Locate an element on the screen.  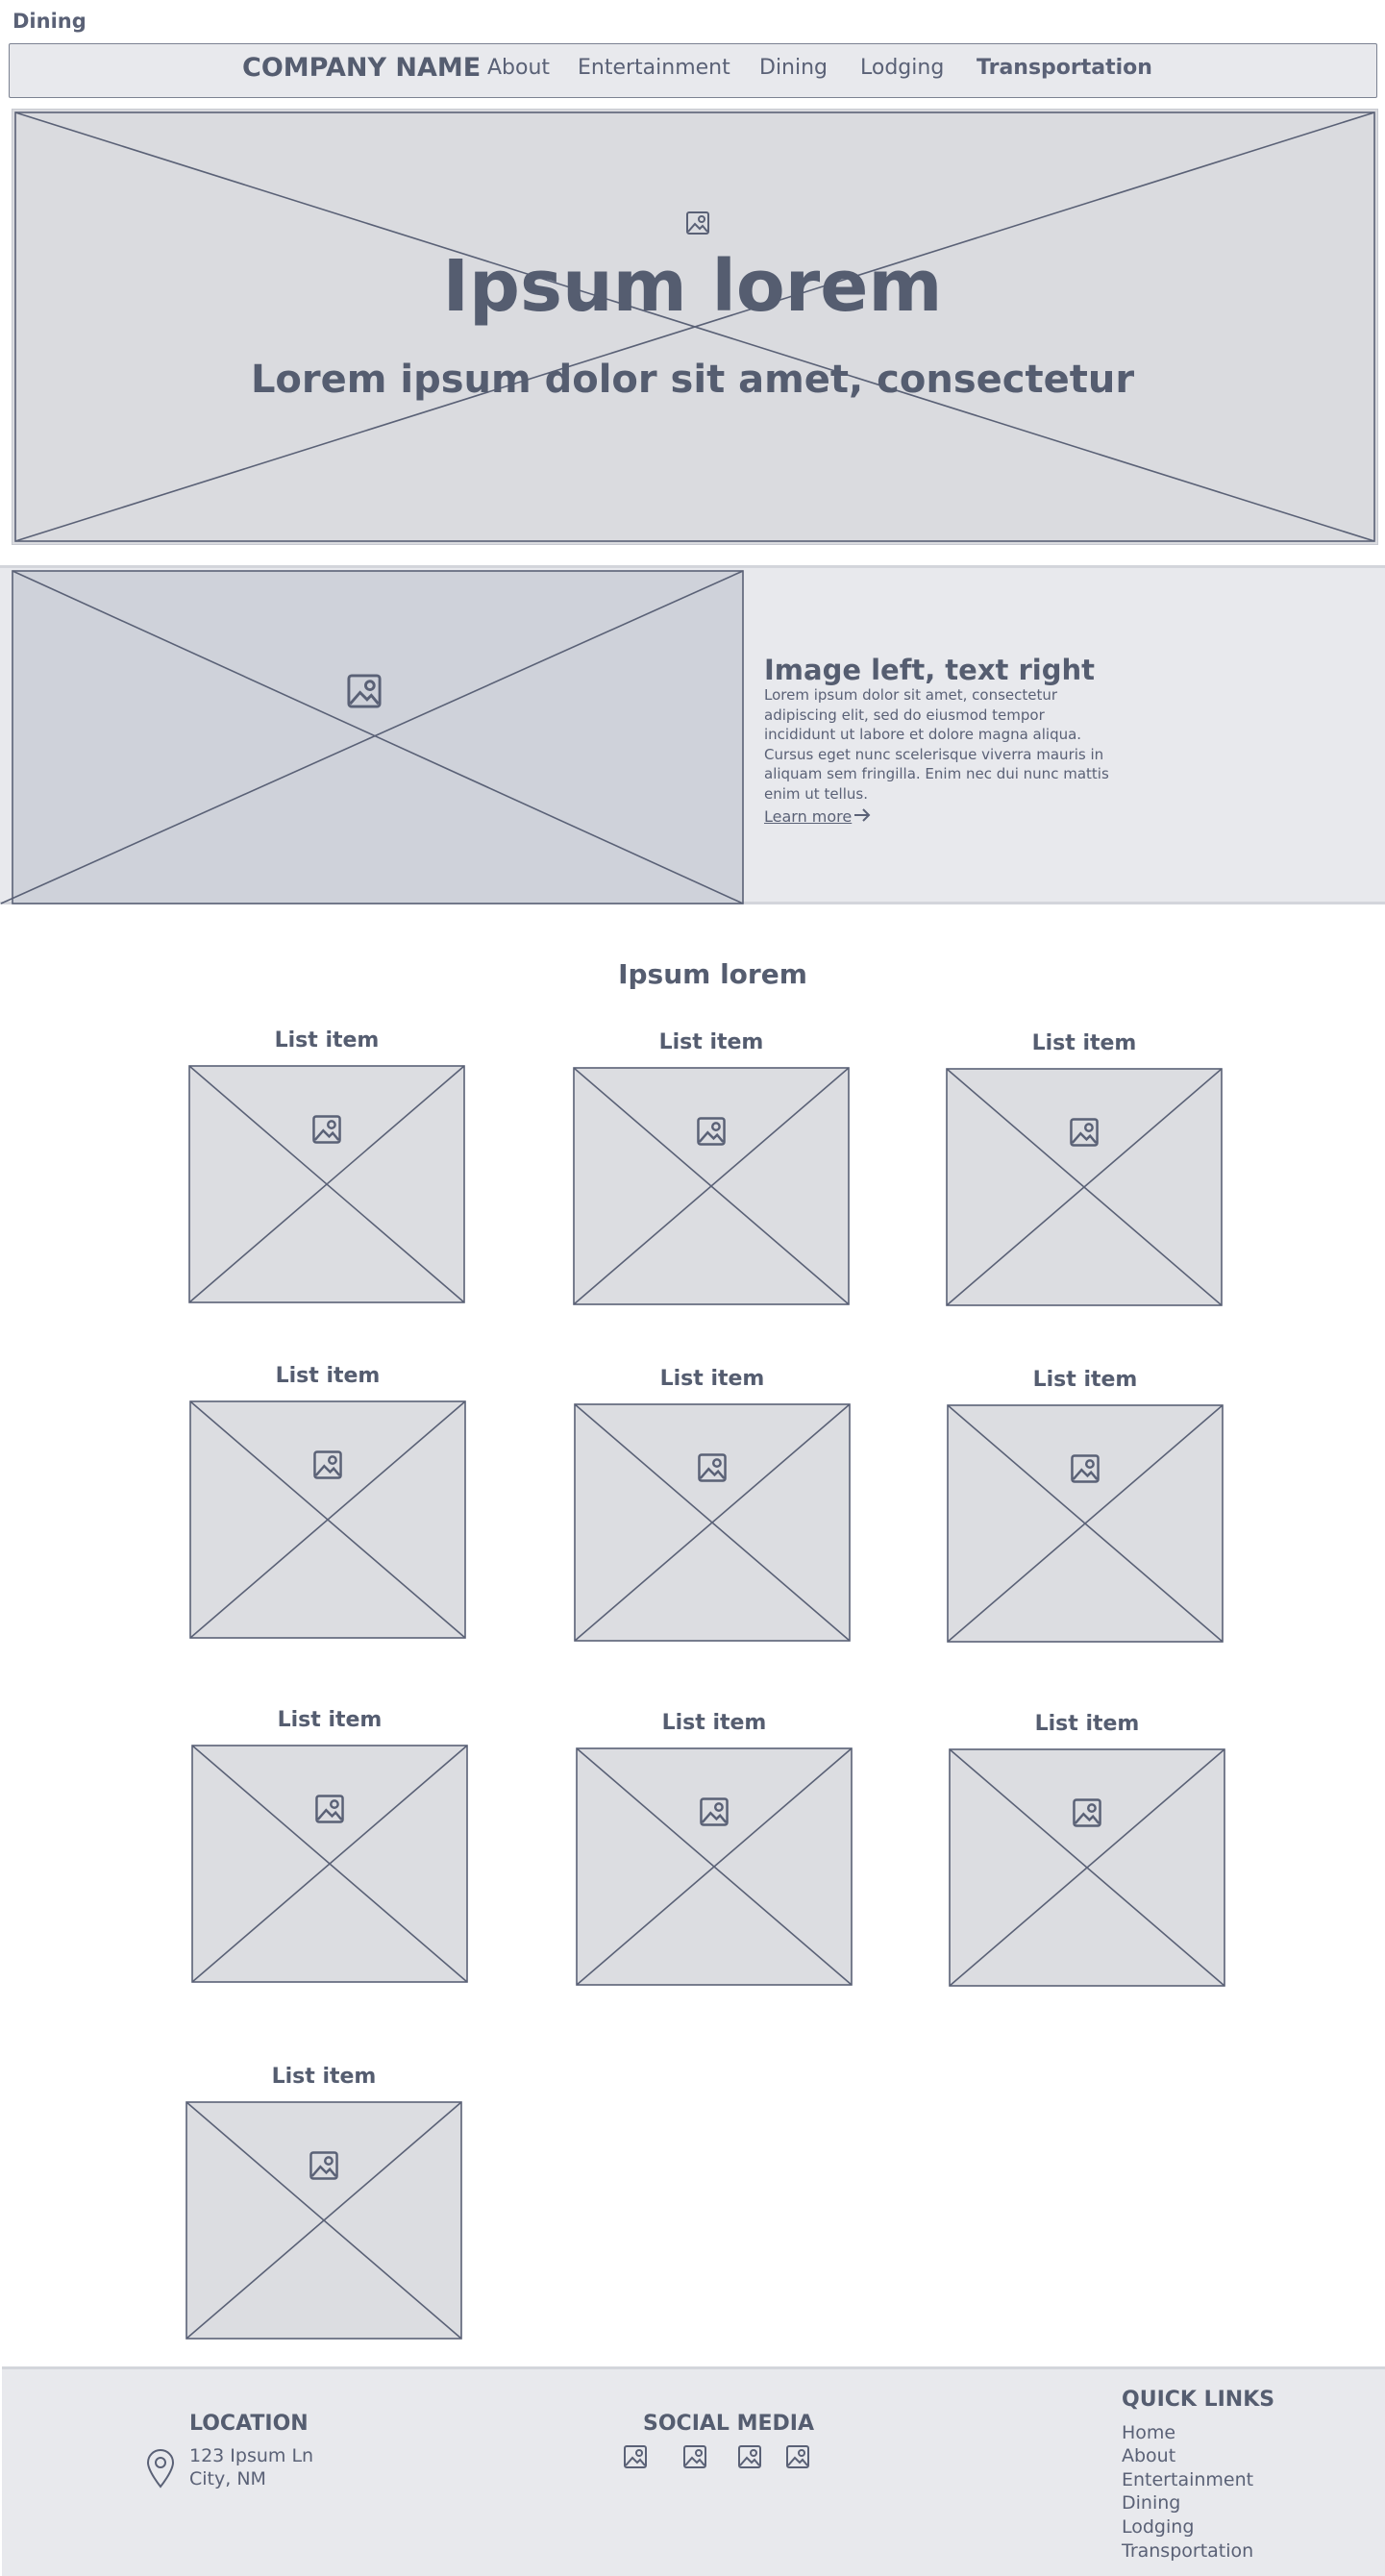
nav-link-about: About is located at coordinates (518, 68).